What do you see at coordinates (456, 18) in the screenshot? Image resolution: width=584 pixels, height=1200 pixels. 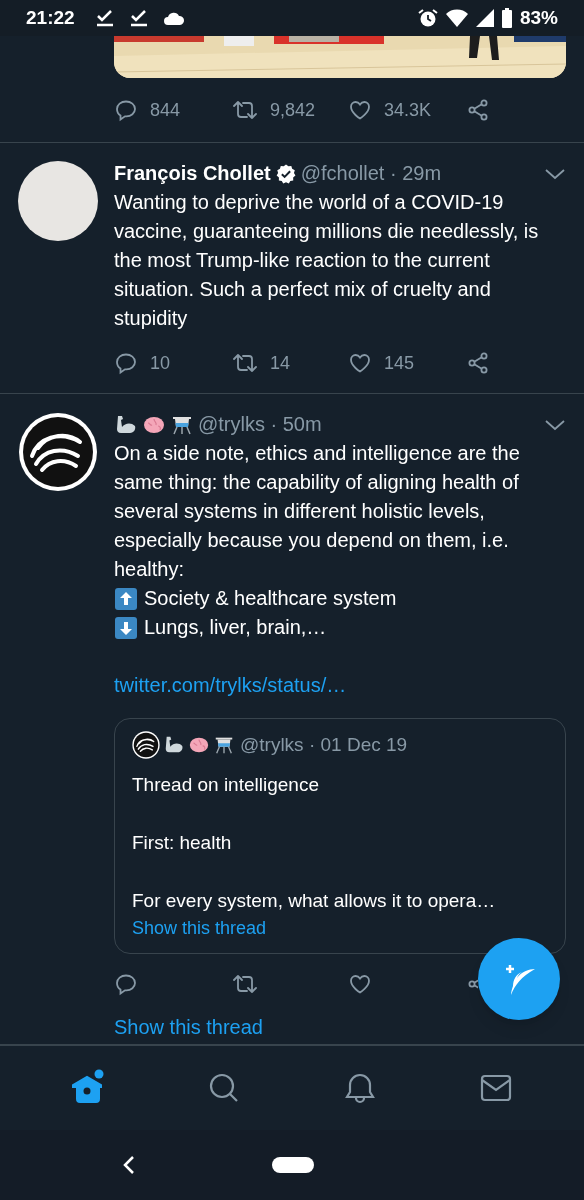 I see `wifi-icon` at bounding box center [456, 18].